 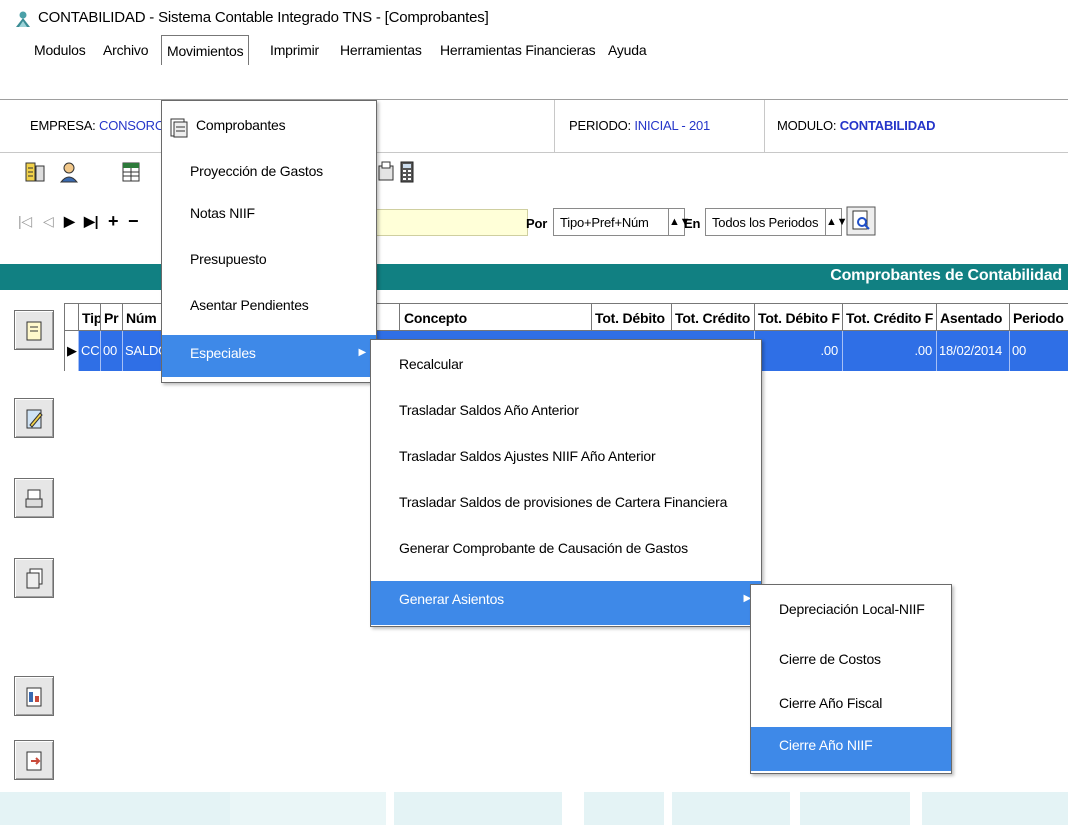 I want to click on menu-item-comprobantes-label: Comprobantes, so click(x=241, y=125).